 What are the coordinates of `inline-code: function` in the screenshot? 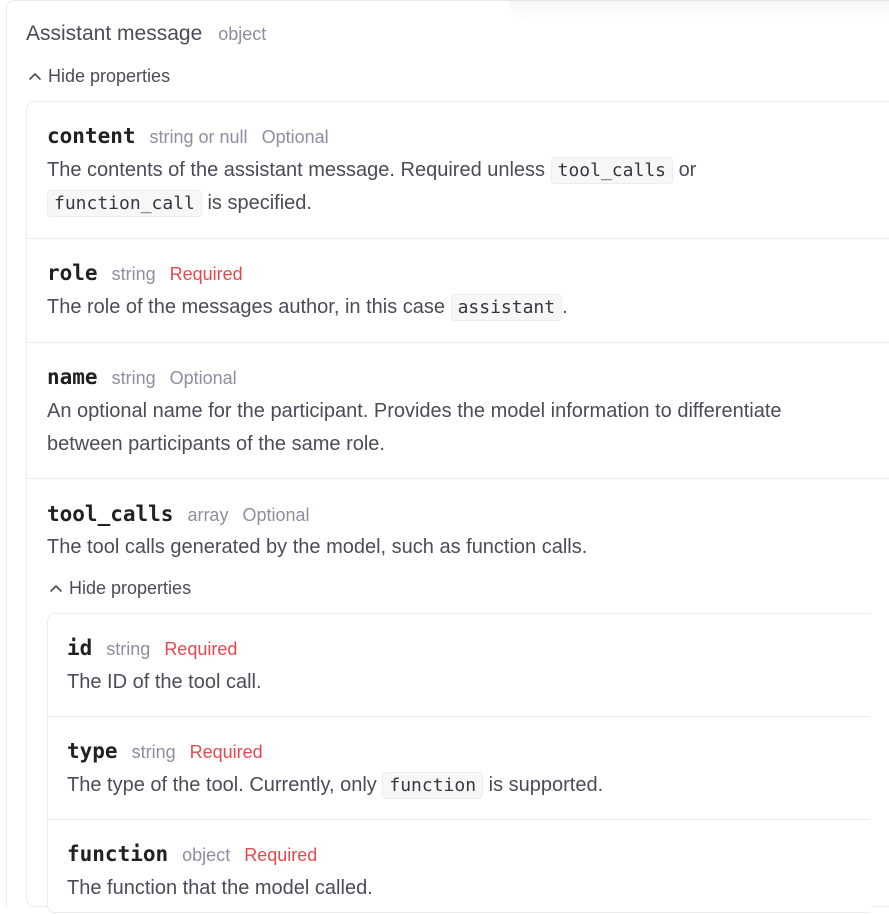 It's located at (433, 785).